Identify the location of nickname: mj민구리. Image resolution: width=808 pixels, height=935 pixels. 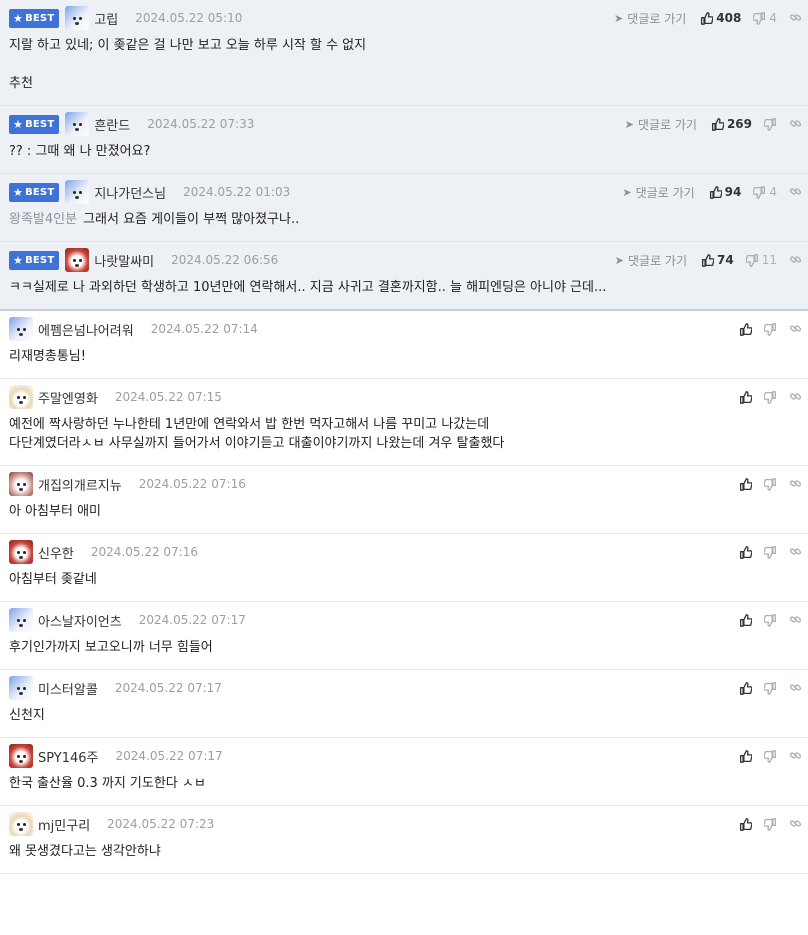
(64, 824).